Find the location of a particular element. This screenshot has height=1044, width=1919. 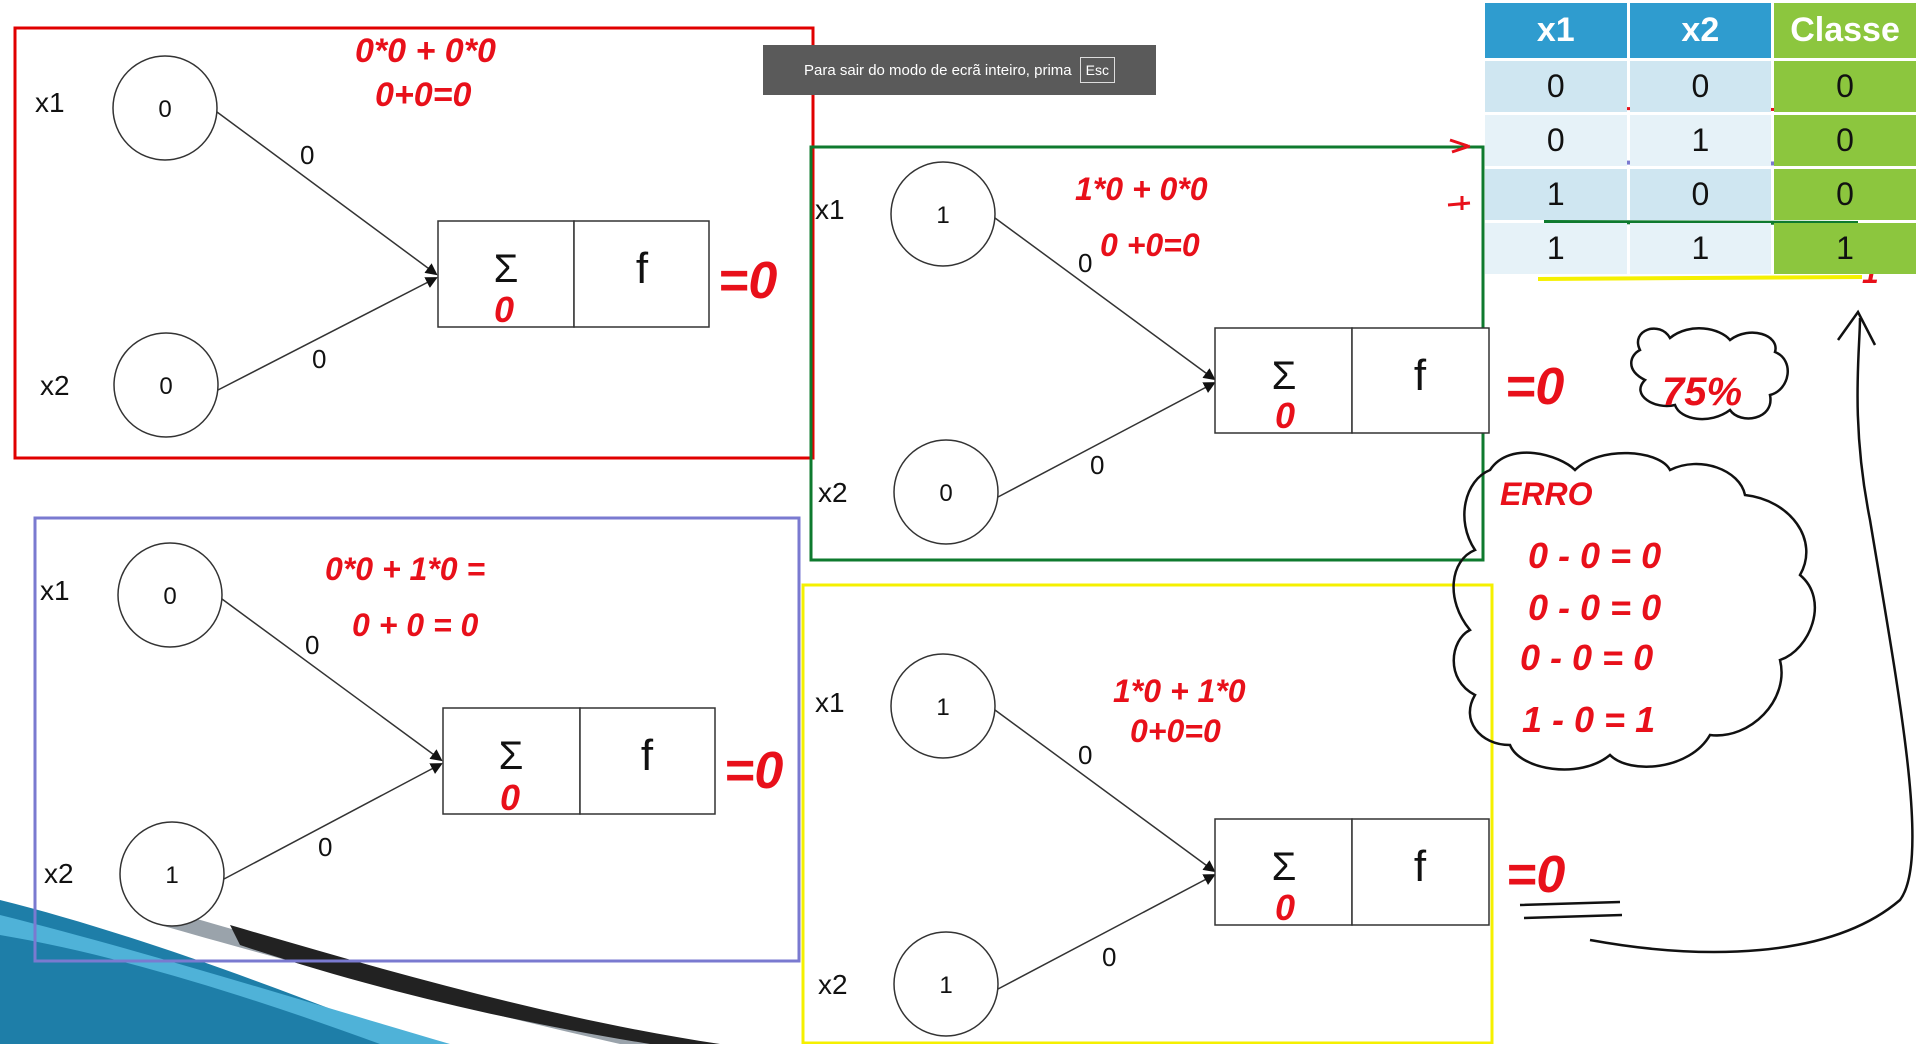

perceptron-2: x1 x2 1 0 0 0 Σ f 0 =0 1*0 + 0*0 0 +0=0 is located at coordinates (1189, 353).